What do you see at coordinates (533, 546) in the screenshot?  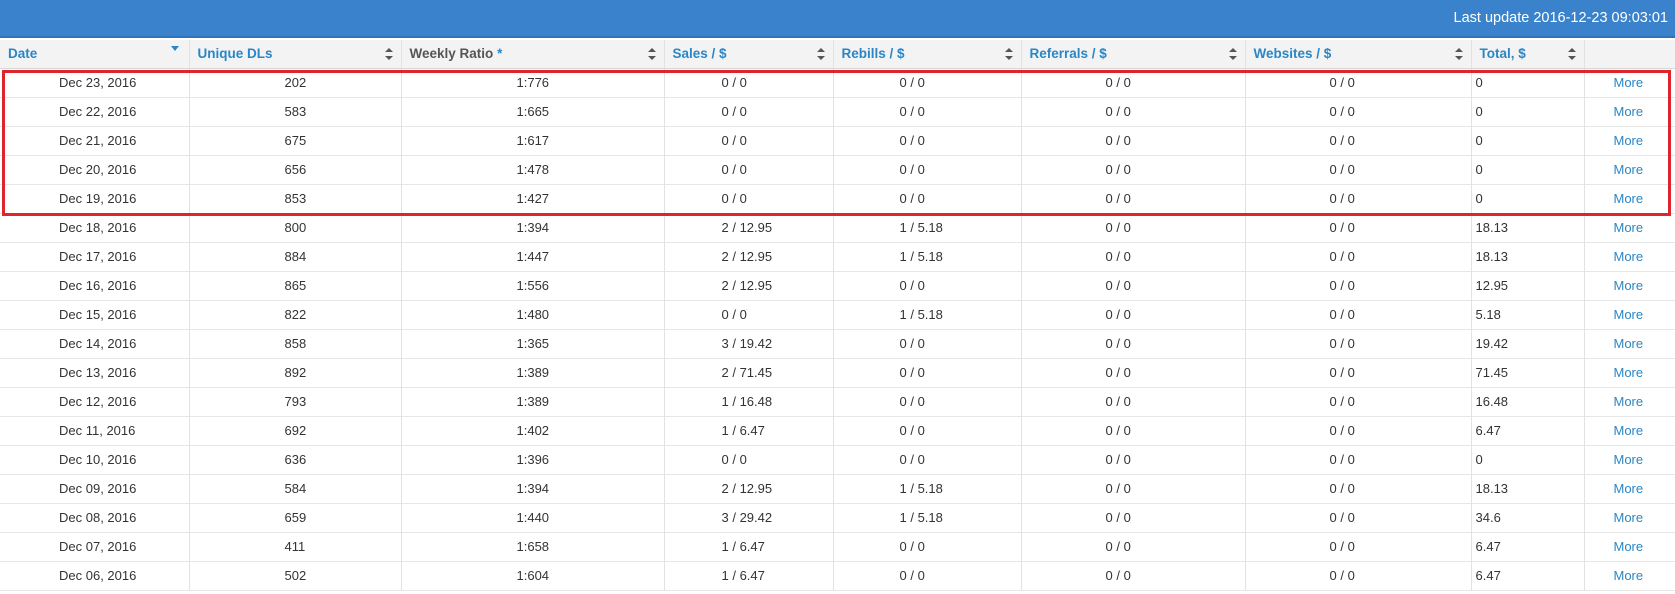 I see `cell-weekly-ratio: 1:658` at bounding box center [533, 546].